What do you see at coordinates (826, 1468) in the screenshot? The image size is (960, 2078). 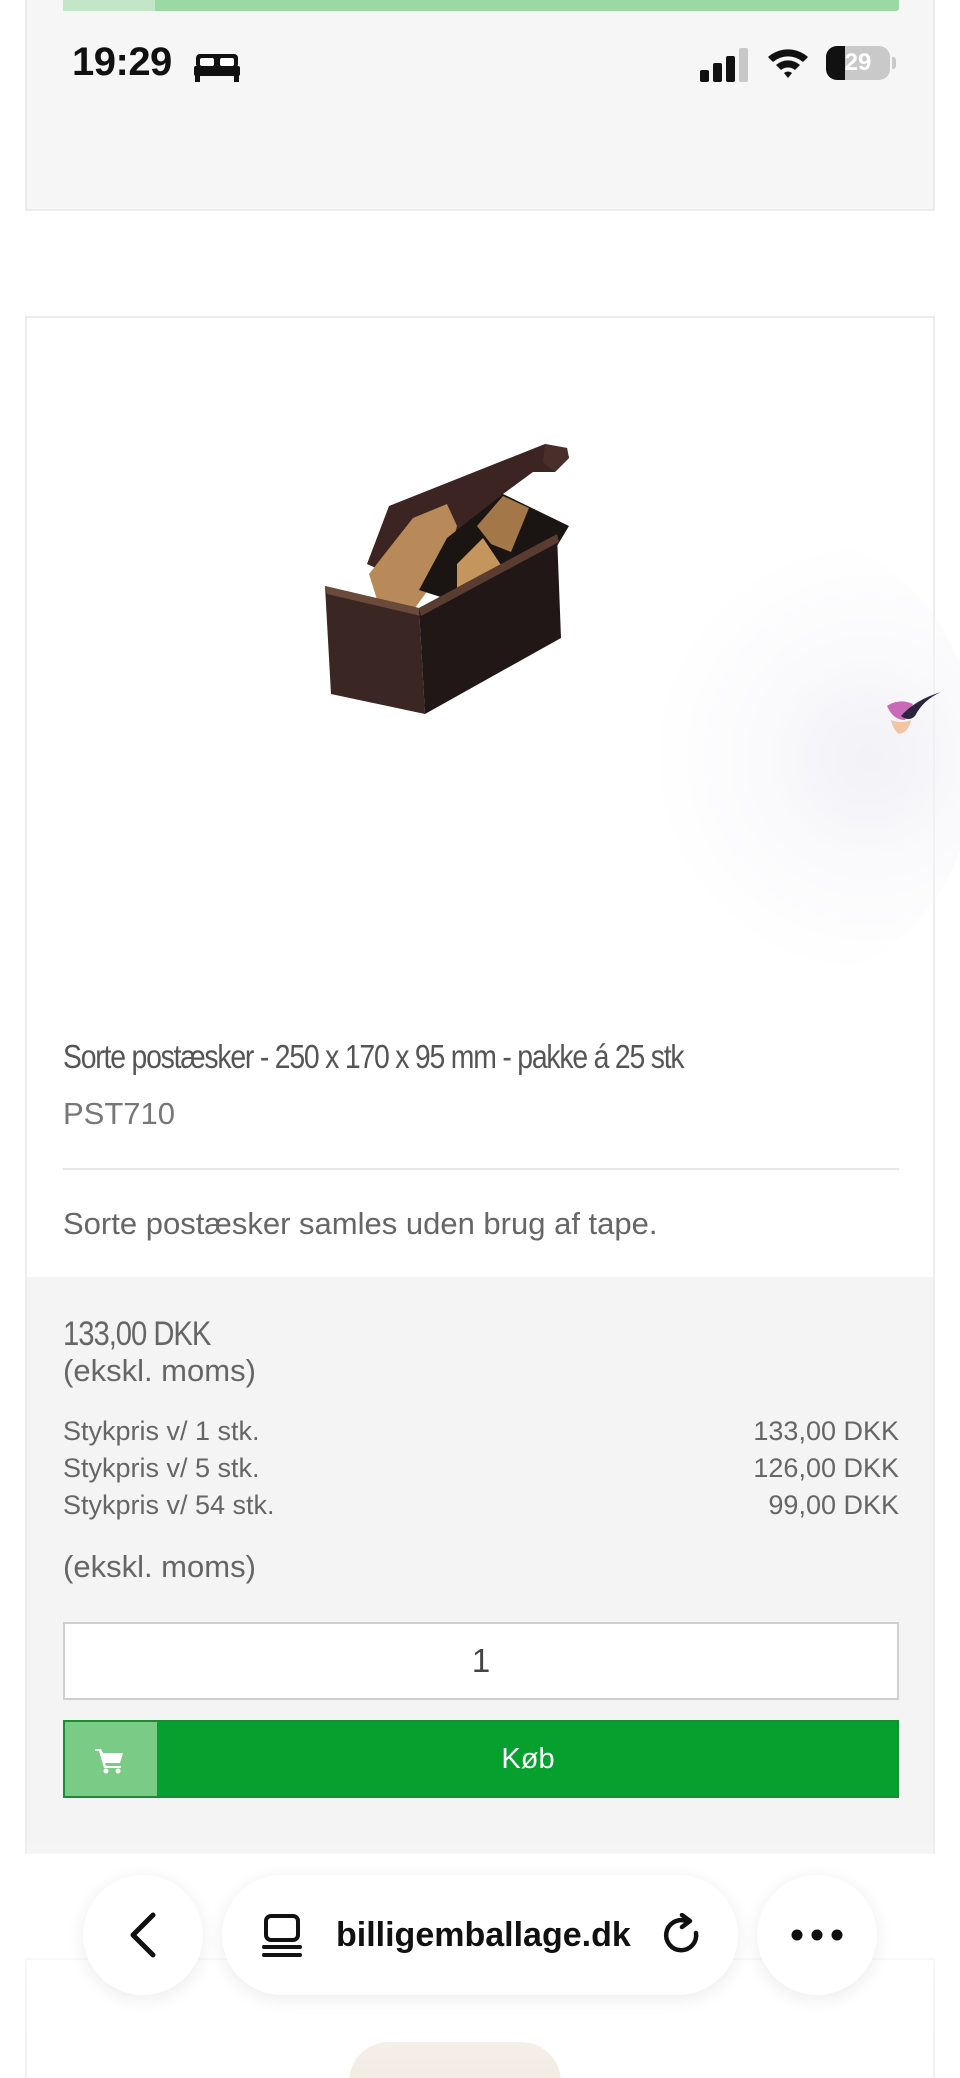 I see `price-tier-value: 126,00 DKK` at bounding box center [826, 1468].